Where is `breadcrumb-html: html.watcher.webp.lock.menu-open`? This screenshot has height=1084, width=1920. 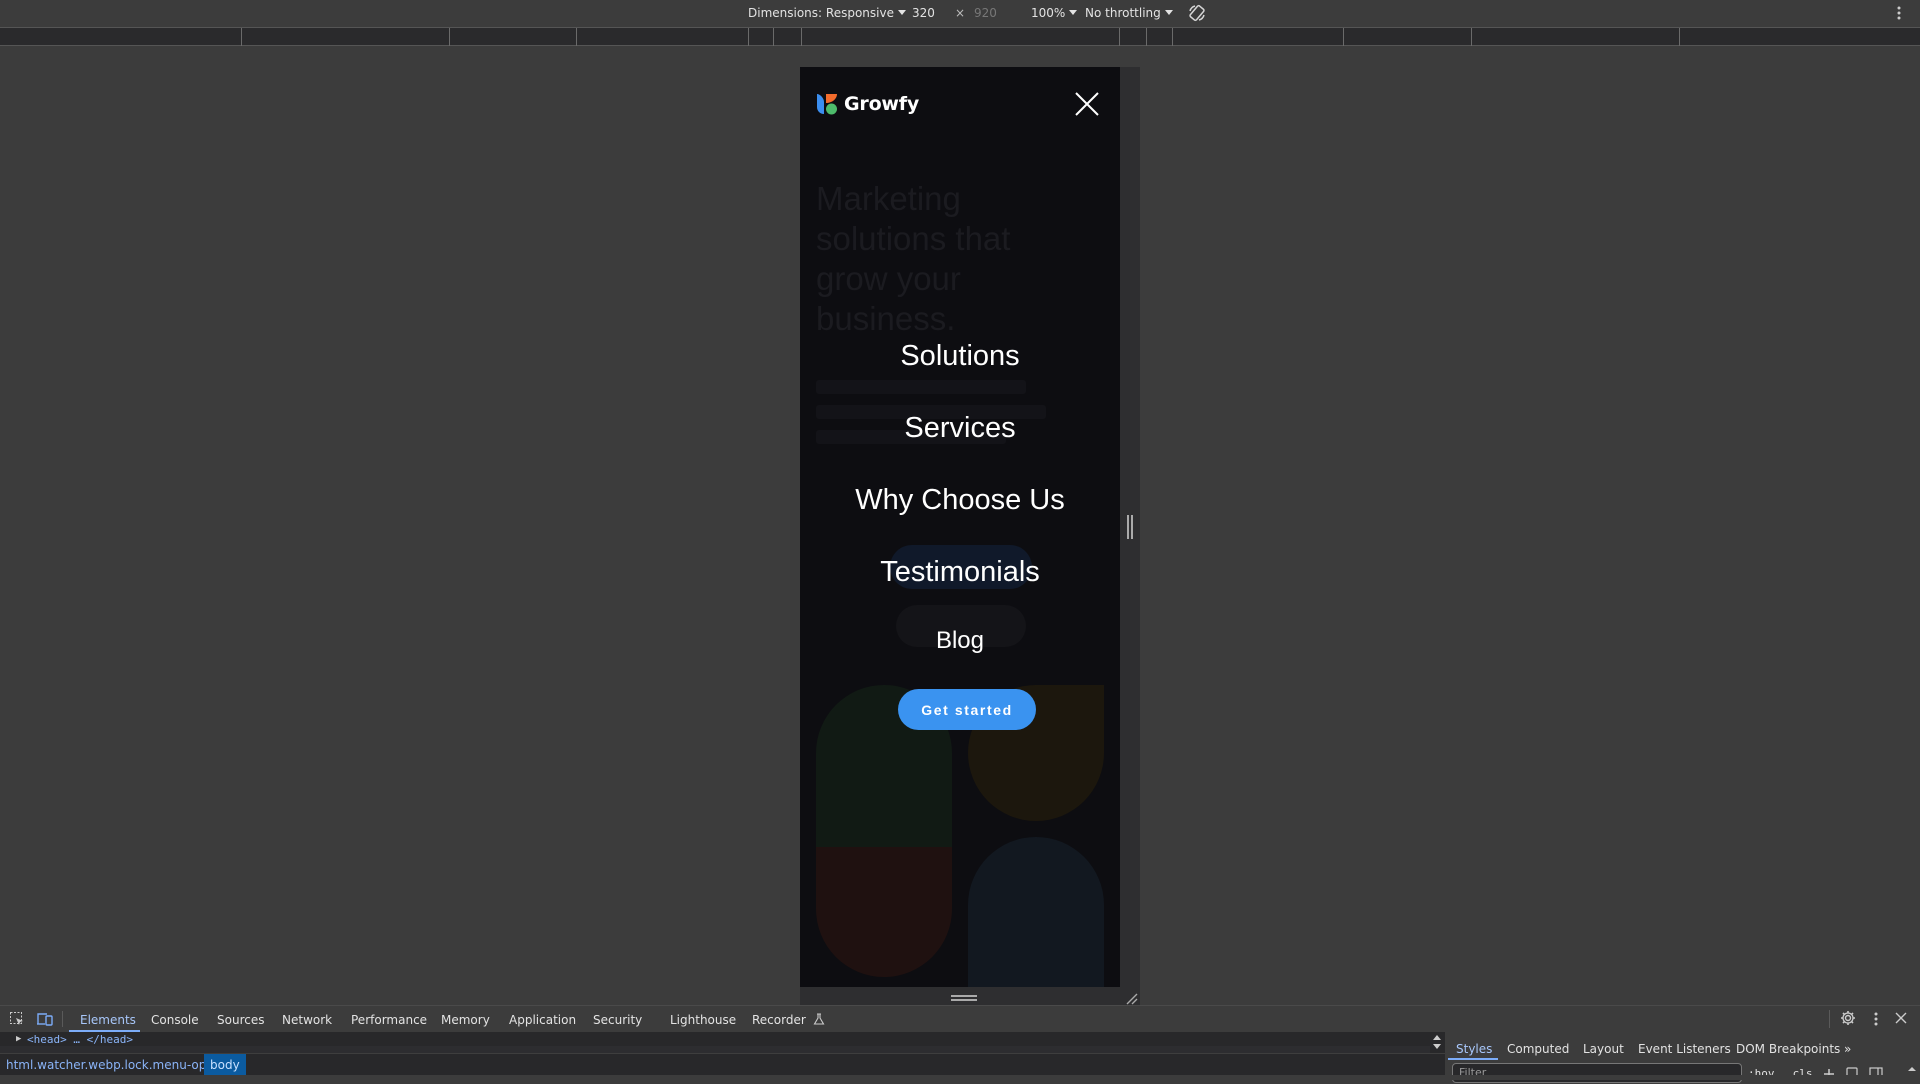
breadcrumb-html: html.watcher.webp.lock.menu-open is located at coordinates (113, 1065).